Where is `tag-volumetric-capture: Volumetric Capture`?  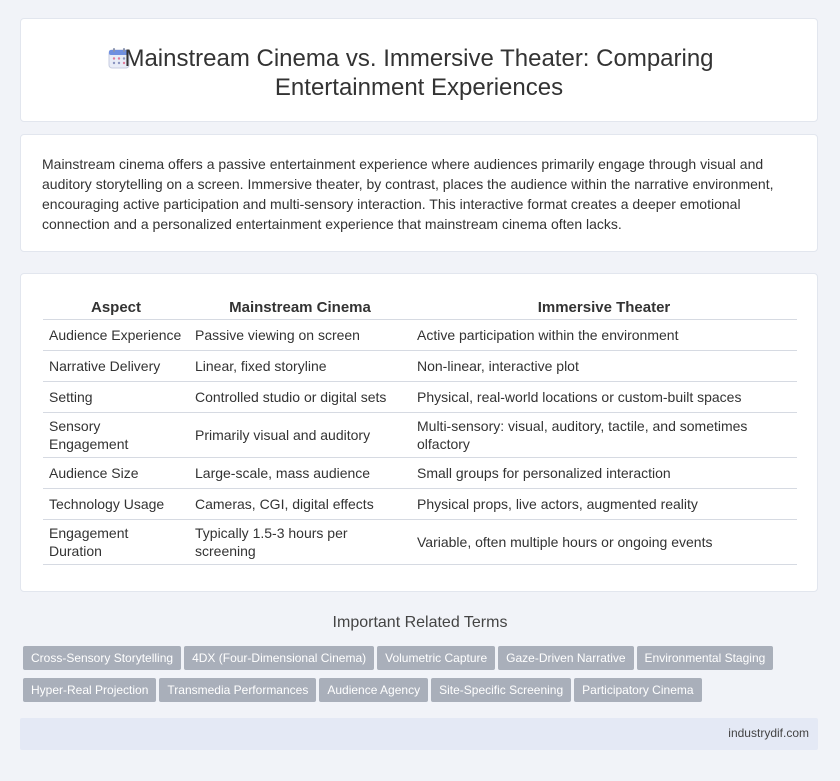 tag-volumetric-capture: Volumetric Capture is located at coordinates (436, 658).